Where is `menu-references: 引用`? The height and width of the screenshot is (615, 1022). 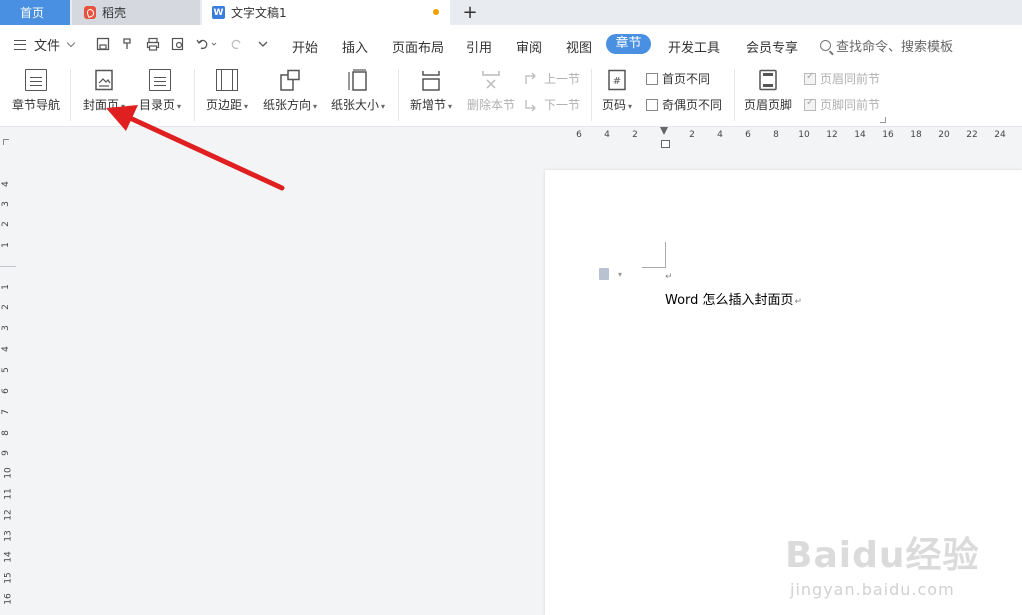 menu-references: 引用 is located at coordinates (479, 46).